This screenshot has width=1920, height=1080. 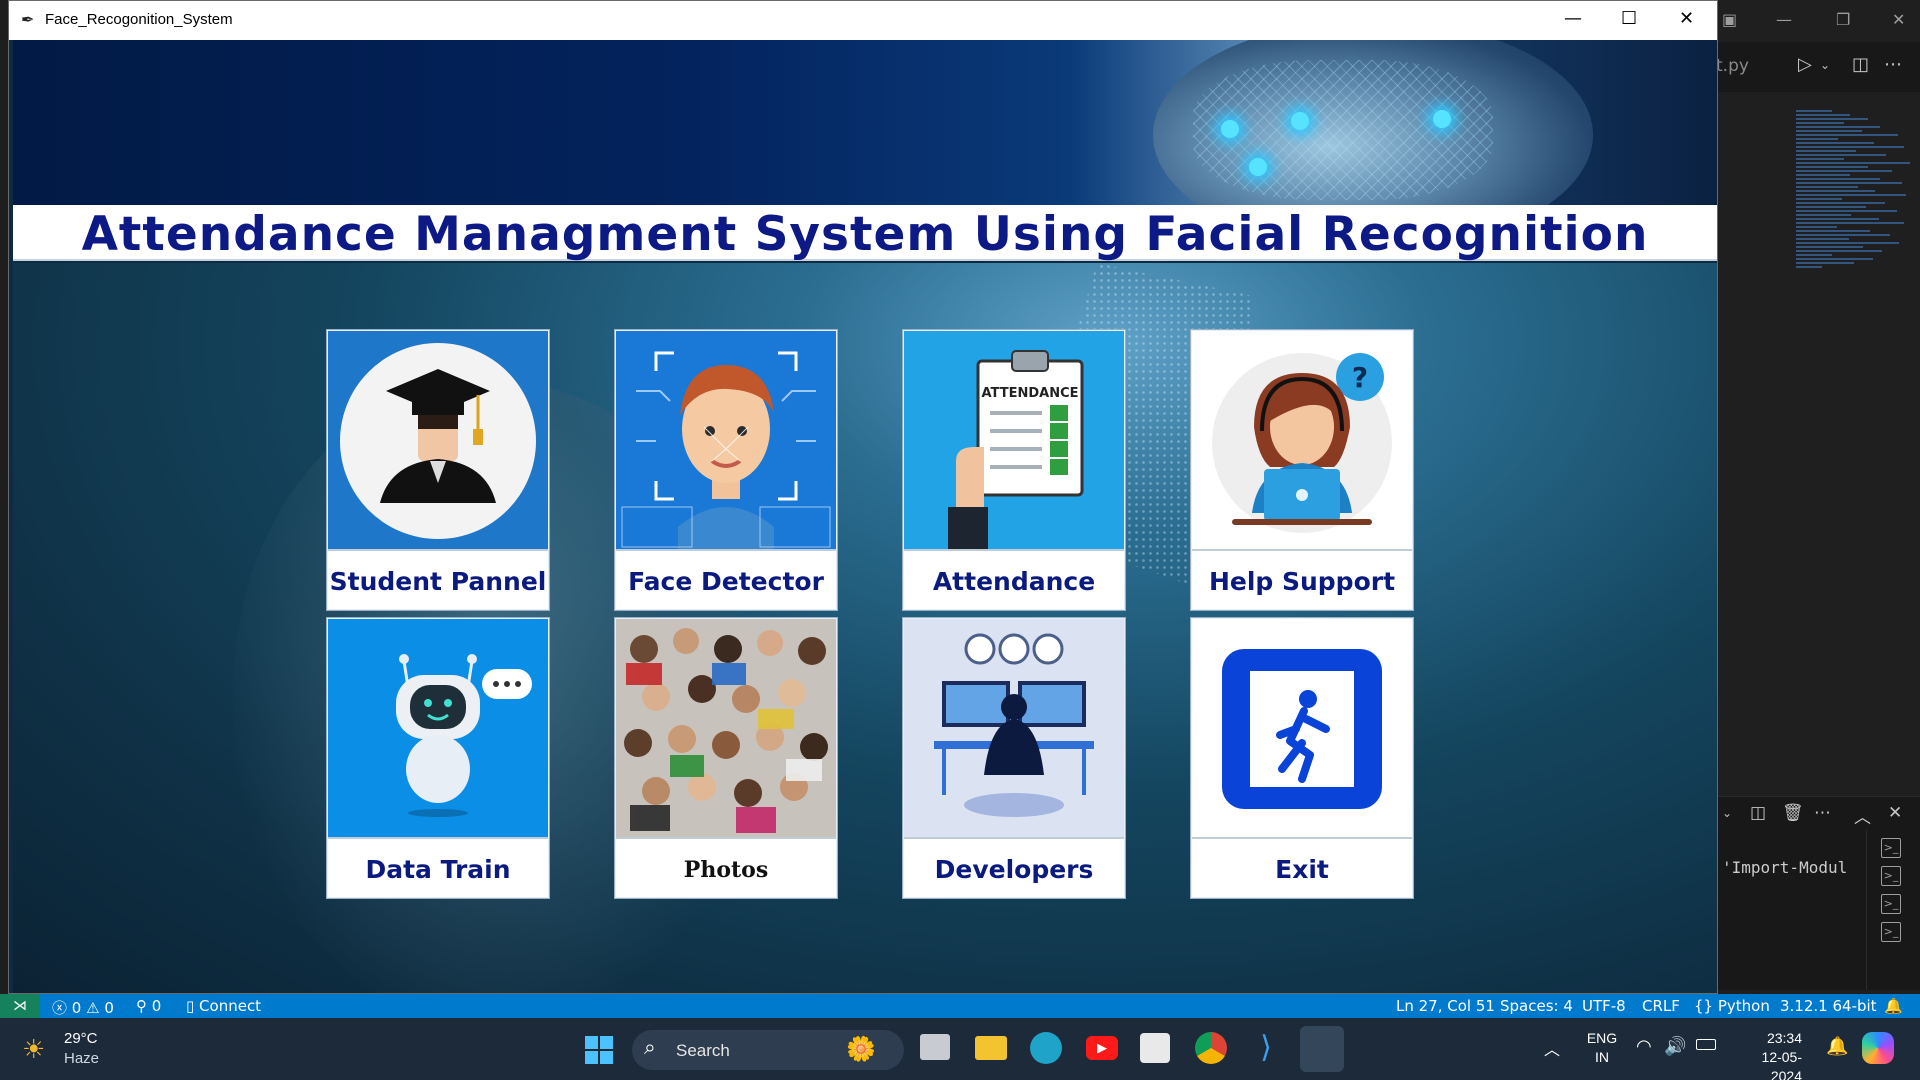 What do you see at coordinates (1828, 1006) in the screenshot?
I see `python-interpreter: 3.12.1 64-bit` at bounding box center [1828, 1006].